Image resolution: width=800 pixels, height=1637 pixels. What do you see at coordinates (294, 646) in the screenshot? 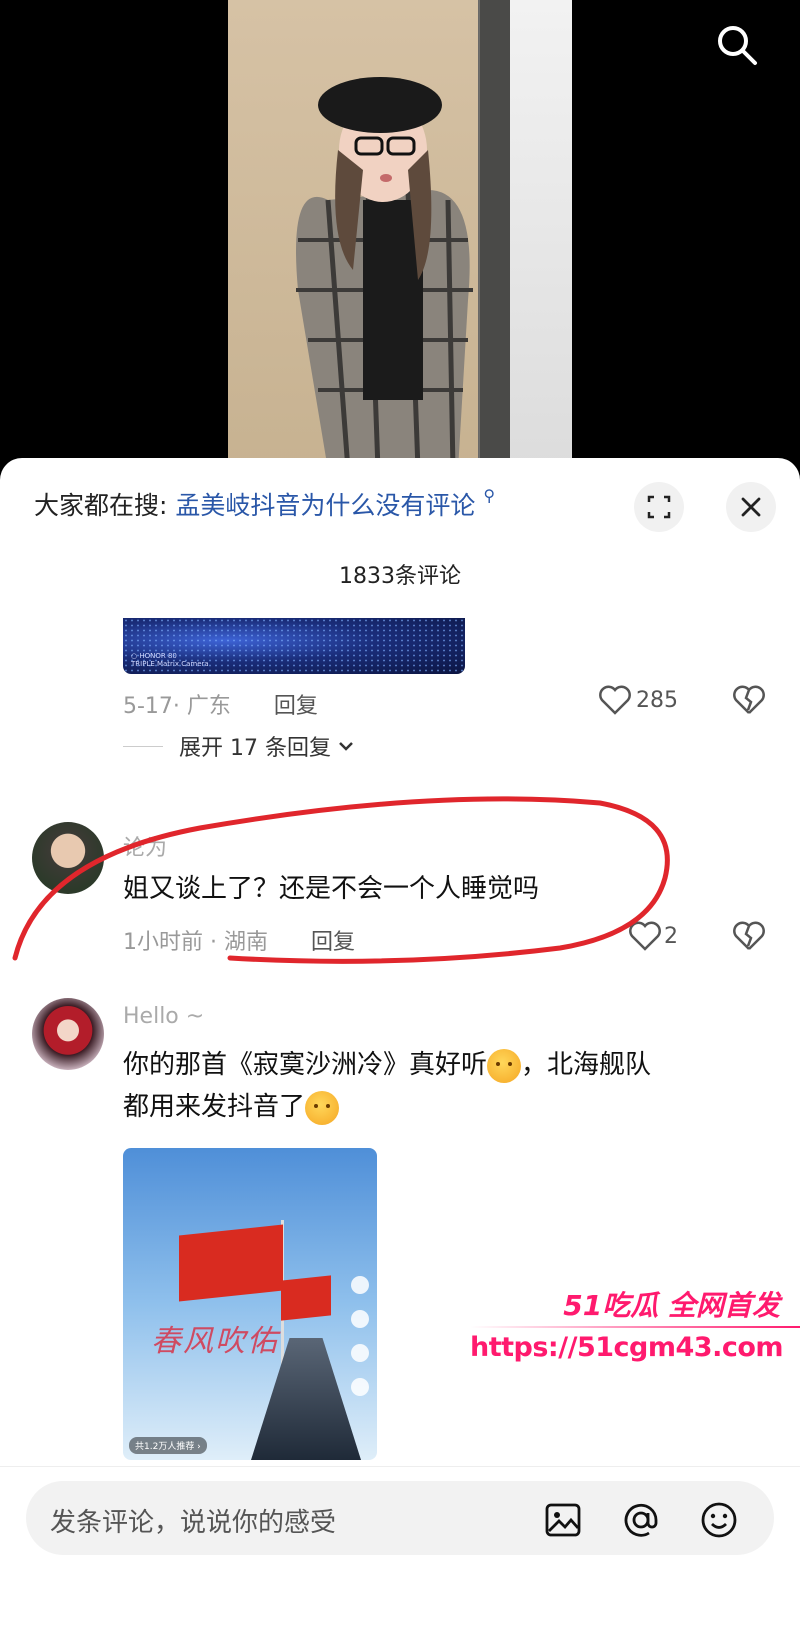
I see `comment-image-thumbnail: ○ HONOR 80 TRIPLE Matrix Camera` at bounding box center [294, 646].